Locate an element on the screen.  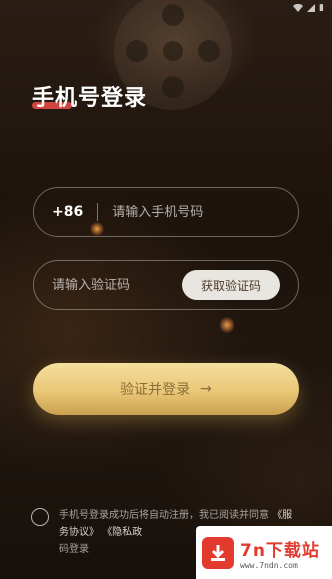
page-title: 手机号登录 is located at coordinates (90, 98).